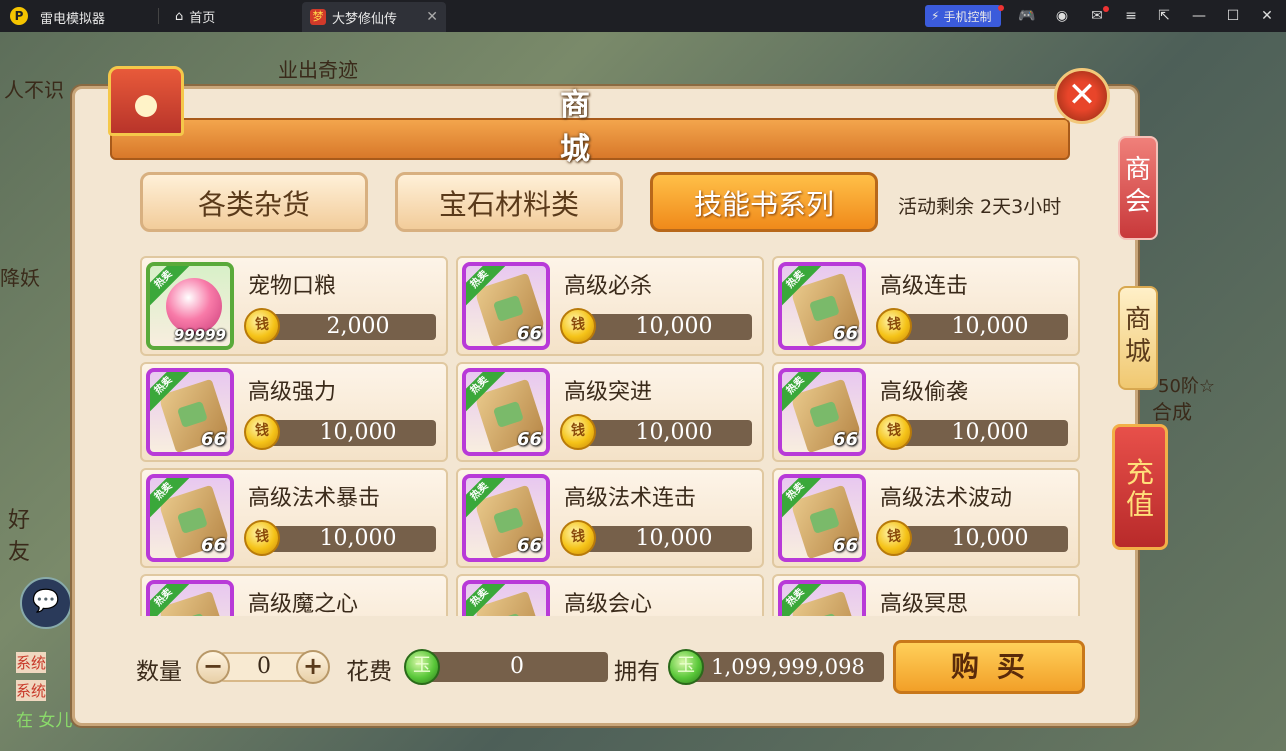 The width and height of the screenshot is (1286, 751). What do you see at coordinates (213, 667) in the screenshot?
I see `decrease-quantity-button: −` at bounding box center [213, 667].